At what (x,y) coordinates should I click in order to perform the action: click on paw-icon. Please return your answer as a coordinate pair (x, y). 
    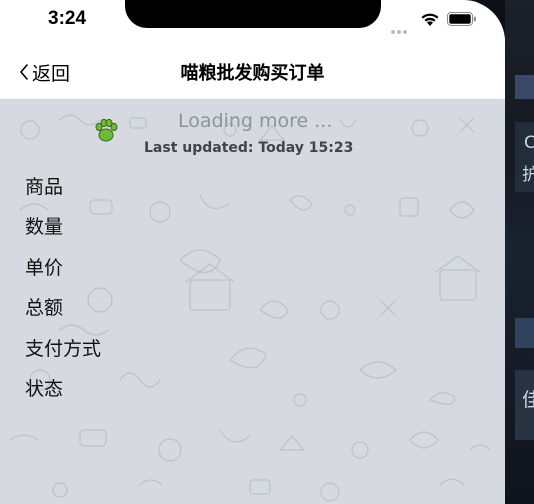
    Looking at the image, I should click on (106, 130).